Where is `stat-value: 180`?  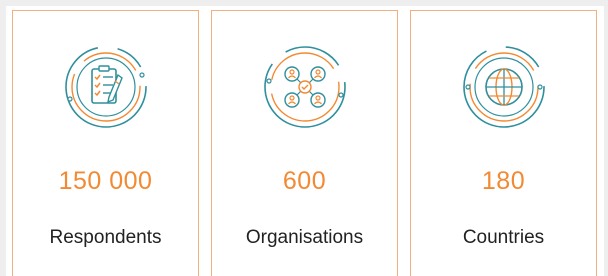 stat-value: 180 is located at coordinates (503, 181).